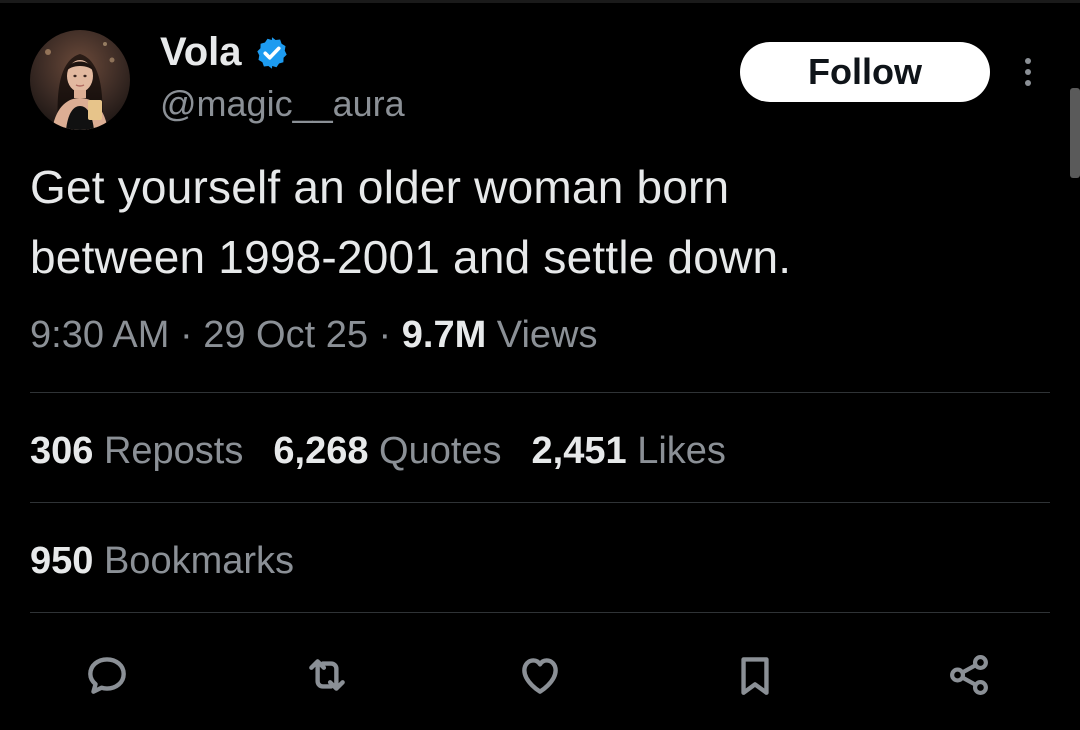 The image size is (1080, 730). What do you see at coordinates (540, 1) in the screenshot?
I see `top-edge` at bounding box center [540, 1].